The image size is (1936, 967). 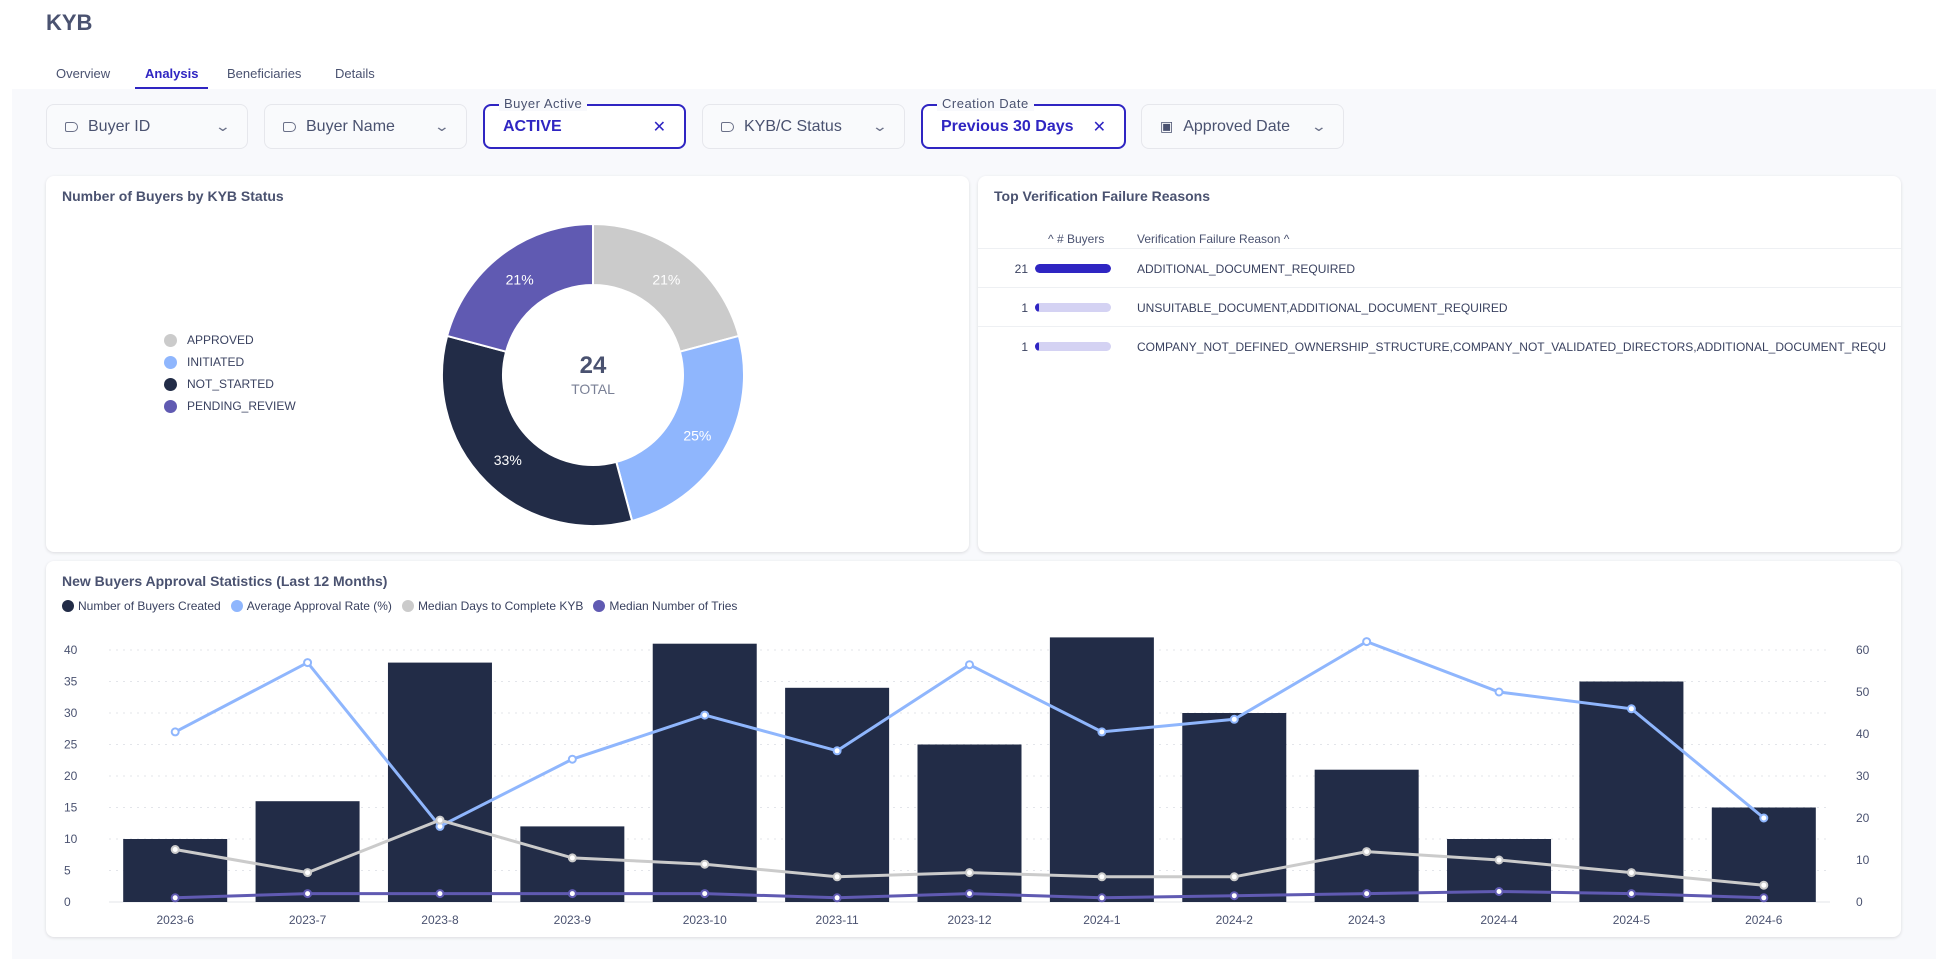 What do you see at coordinates (543, 103) in the screenshot?
I see `filter-title: Buyer Active` at bounding box center [543, 103].